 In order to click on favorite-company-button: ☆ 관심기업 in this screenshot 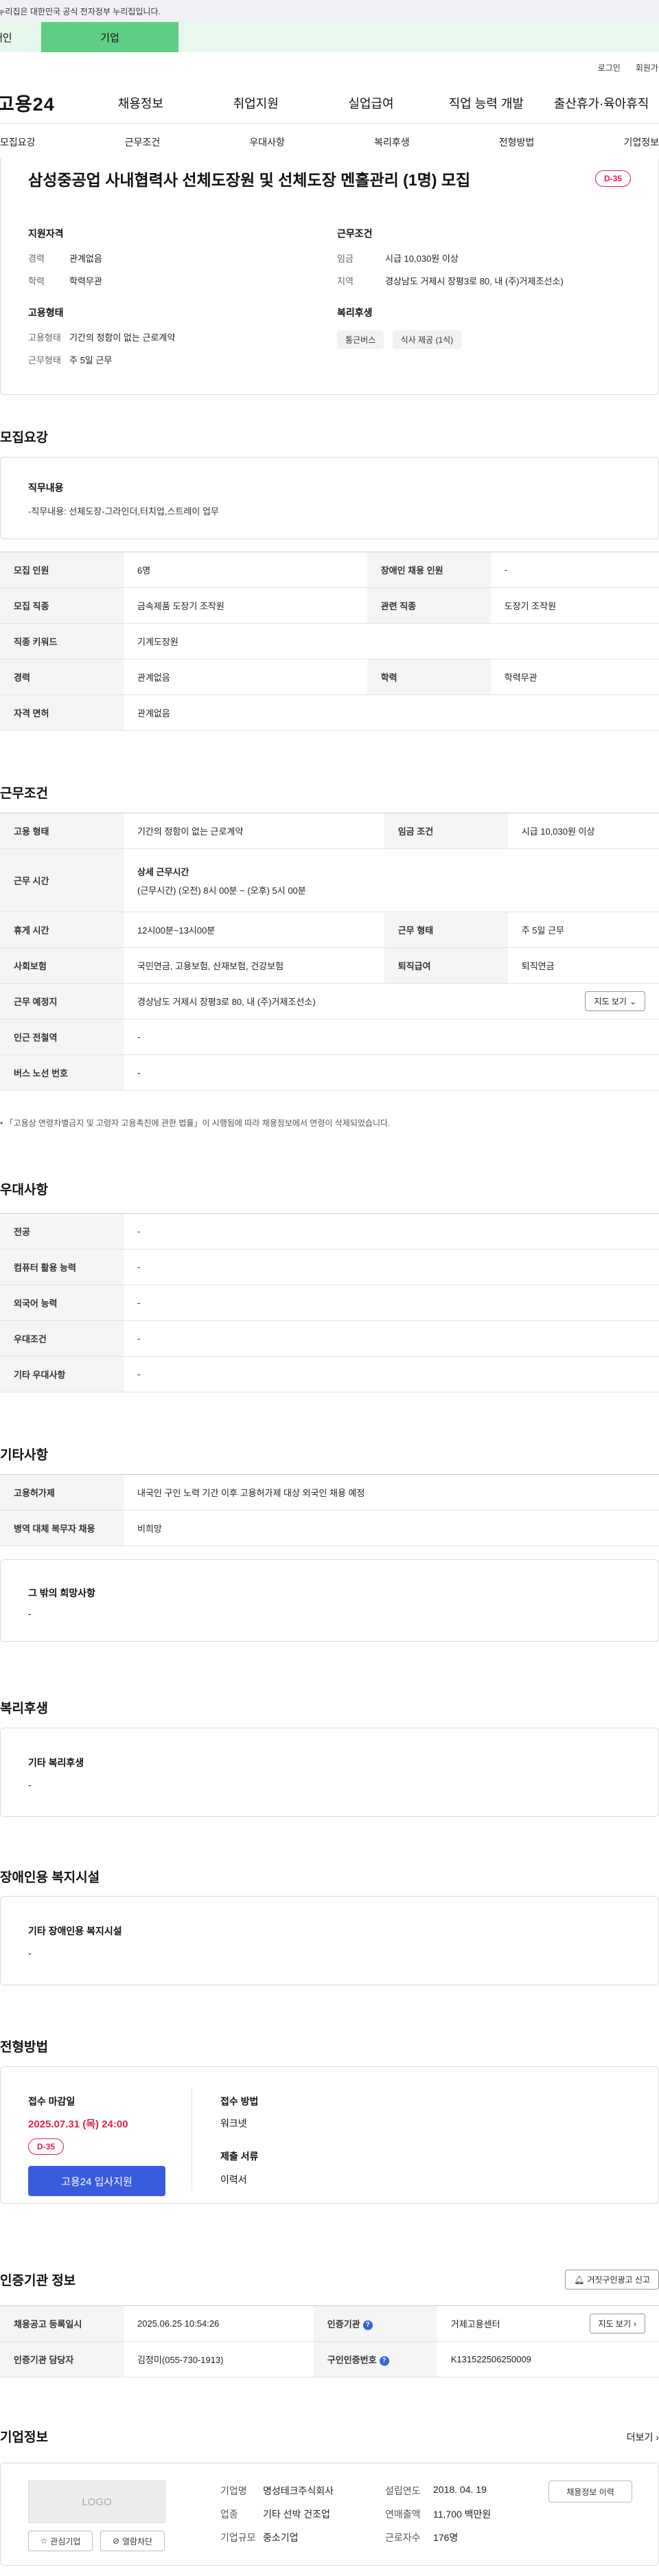, I will do `click(60, 2541)`.